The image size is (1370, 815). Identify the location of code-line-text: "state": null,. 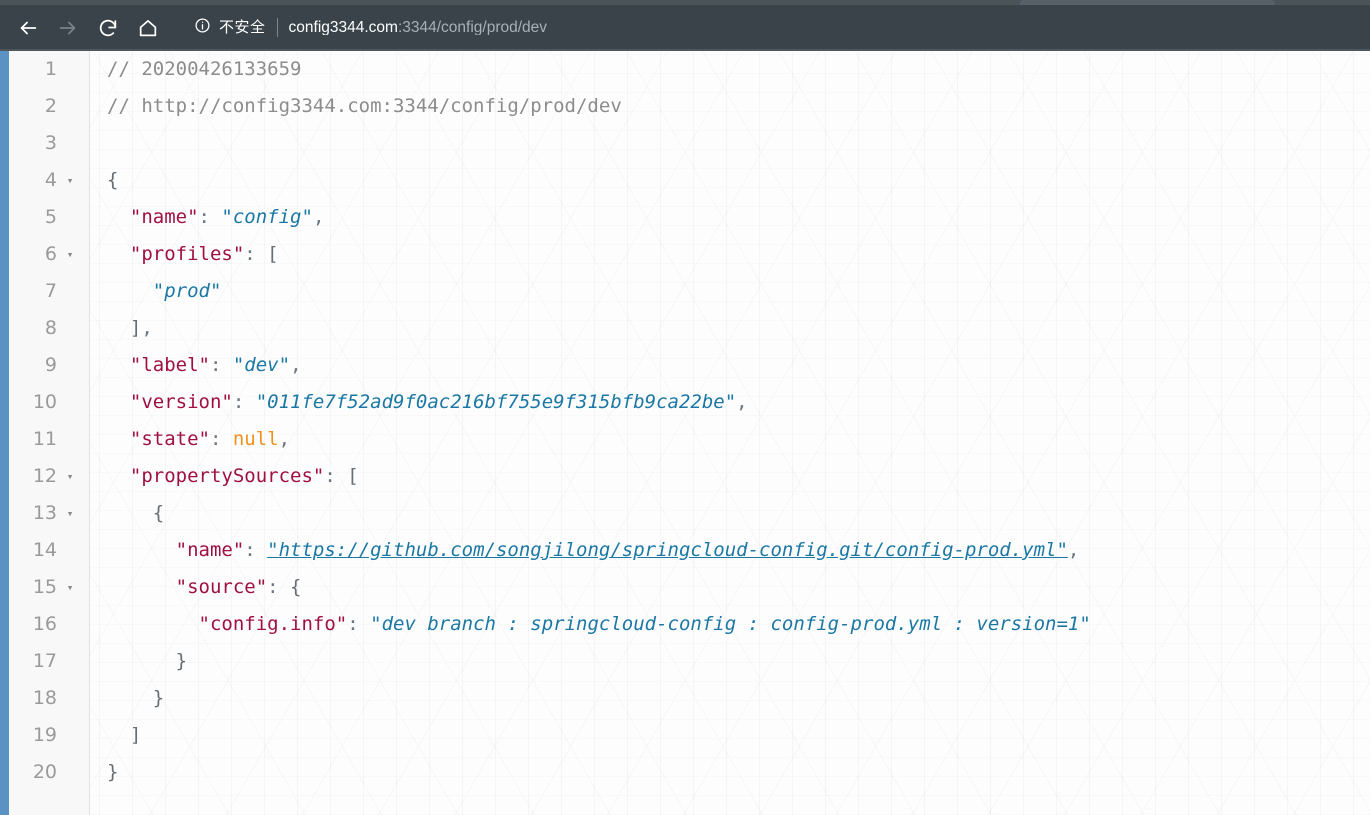
(198, 439).